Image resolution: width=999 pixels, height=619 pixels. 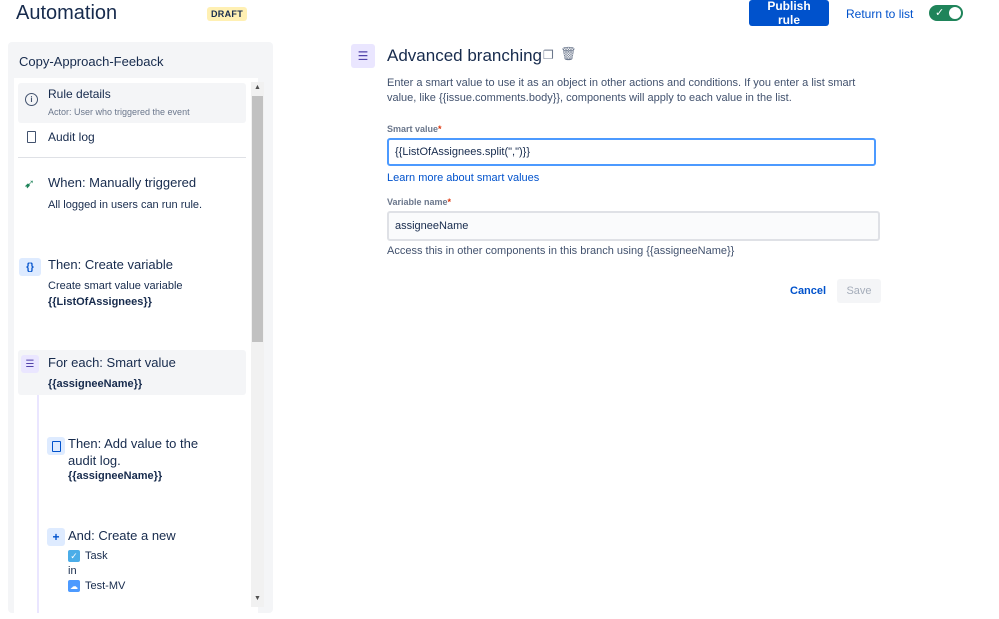 What do you see at coordinates (94, 460) in the screenshot?
I see `sidebar-item-label-line2: audit log.` at bounding box center [94, 460].